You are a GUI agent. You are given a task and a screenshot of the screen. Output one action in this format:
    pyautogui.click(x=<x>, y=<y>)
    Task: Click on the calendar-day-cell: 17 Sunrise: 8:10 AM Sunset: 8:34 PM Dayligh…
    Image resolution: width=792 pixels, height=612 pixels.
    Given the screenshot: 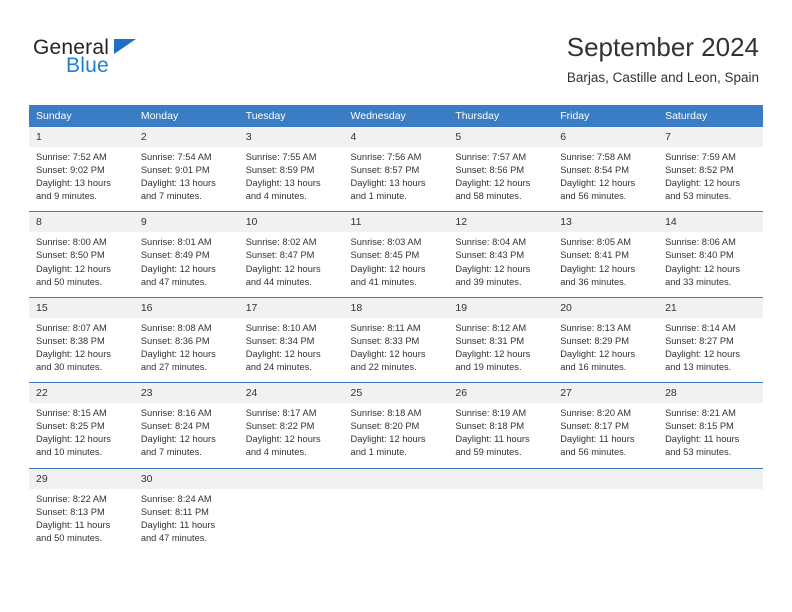 What is the action you would take?
    pyautogui.click(x=291, y=339)
    